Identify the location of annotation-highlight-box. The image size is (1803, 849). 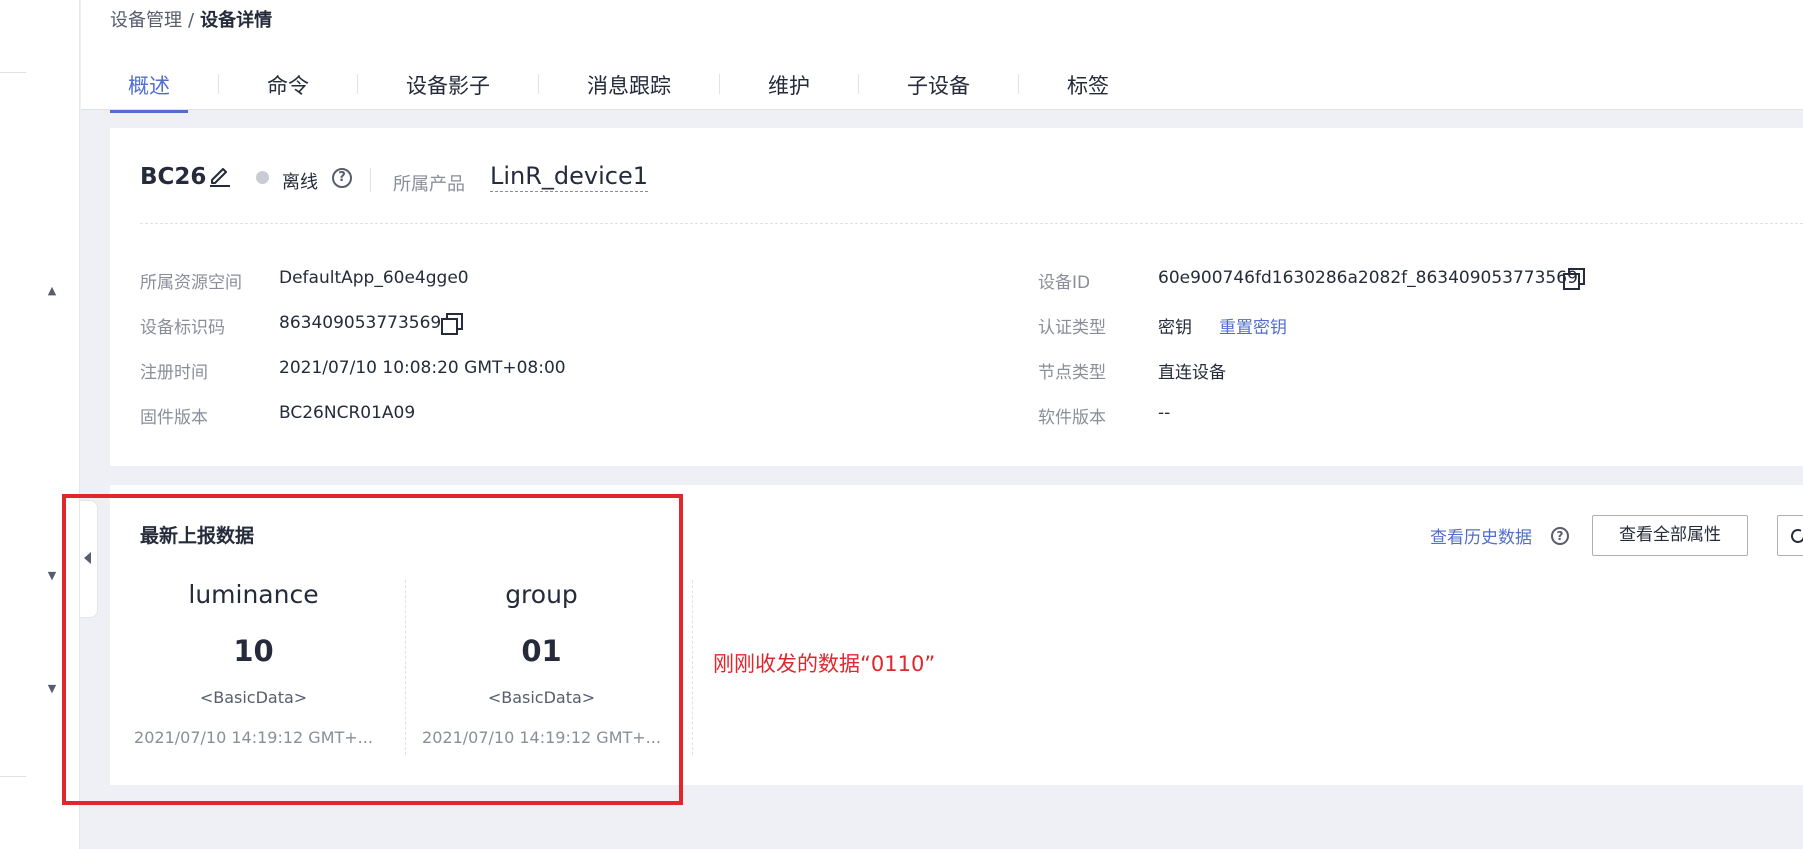
(372, 649).